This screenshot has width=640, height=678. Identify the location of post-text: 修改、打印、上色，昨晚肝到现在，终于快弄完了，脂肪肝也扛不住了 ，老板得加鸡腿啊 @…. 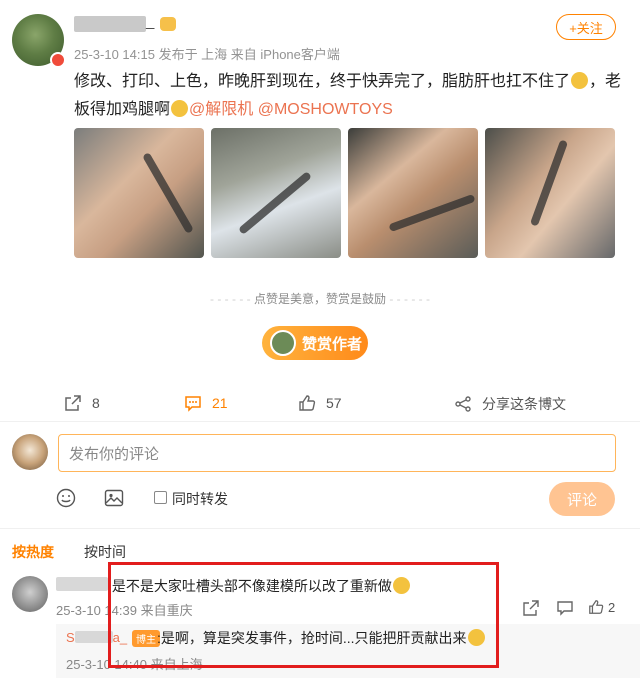
(349, 96).